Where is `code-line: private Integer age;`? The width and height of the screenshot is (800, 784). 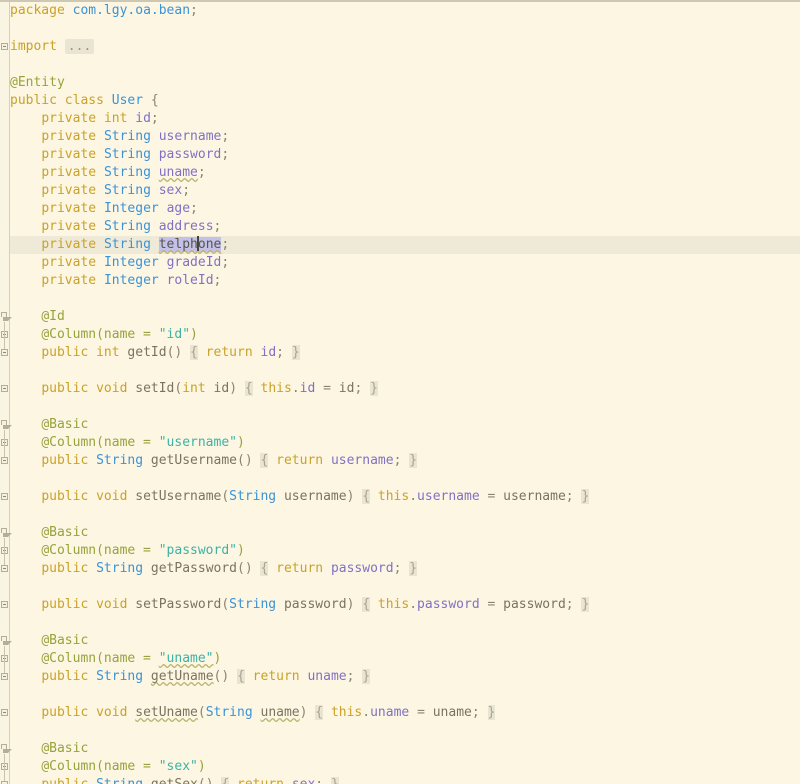
code-line: private Integer age; is located at coordinates (299, 209).